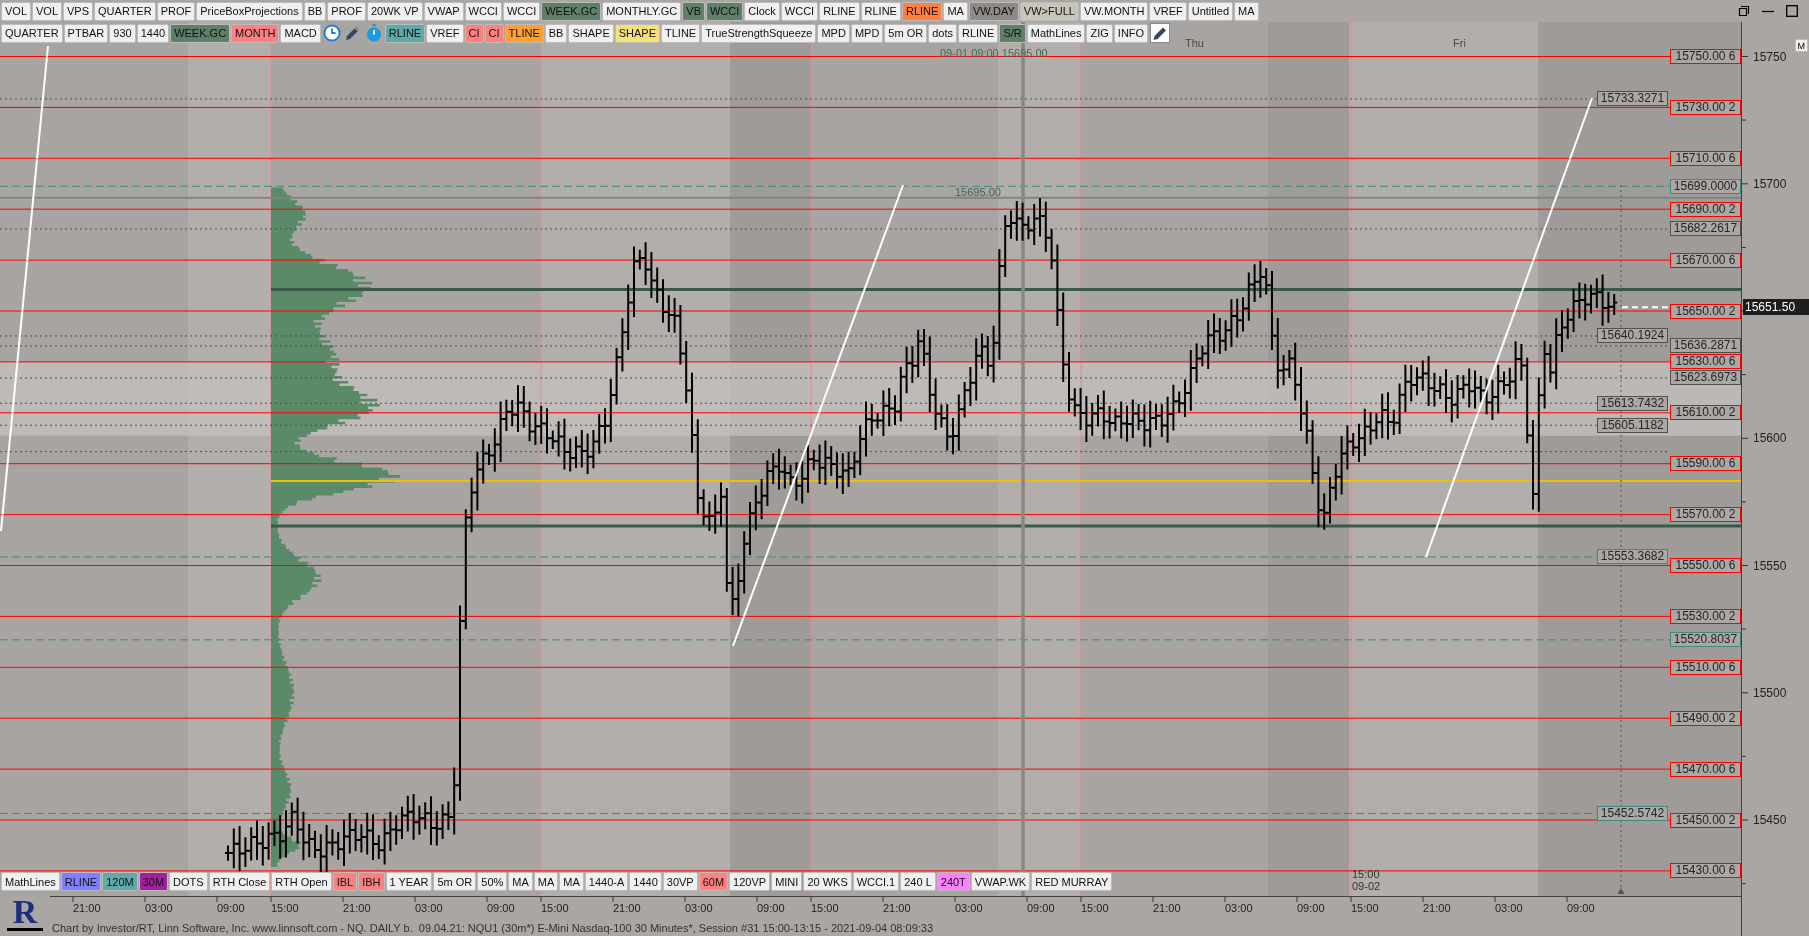 The height and width of the screenshot is (936, 1809). I want to click on indicator-button: VB, so click(693, 11).